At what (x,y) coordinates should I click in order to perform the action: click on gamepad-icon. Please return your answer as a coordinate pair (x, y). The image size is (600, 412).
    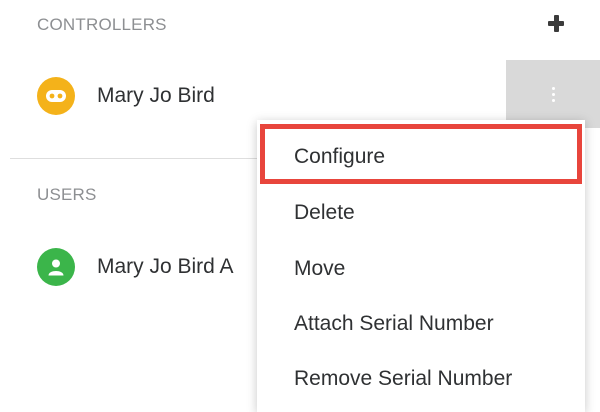
    Looking at the image, I should click on (56, 96).